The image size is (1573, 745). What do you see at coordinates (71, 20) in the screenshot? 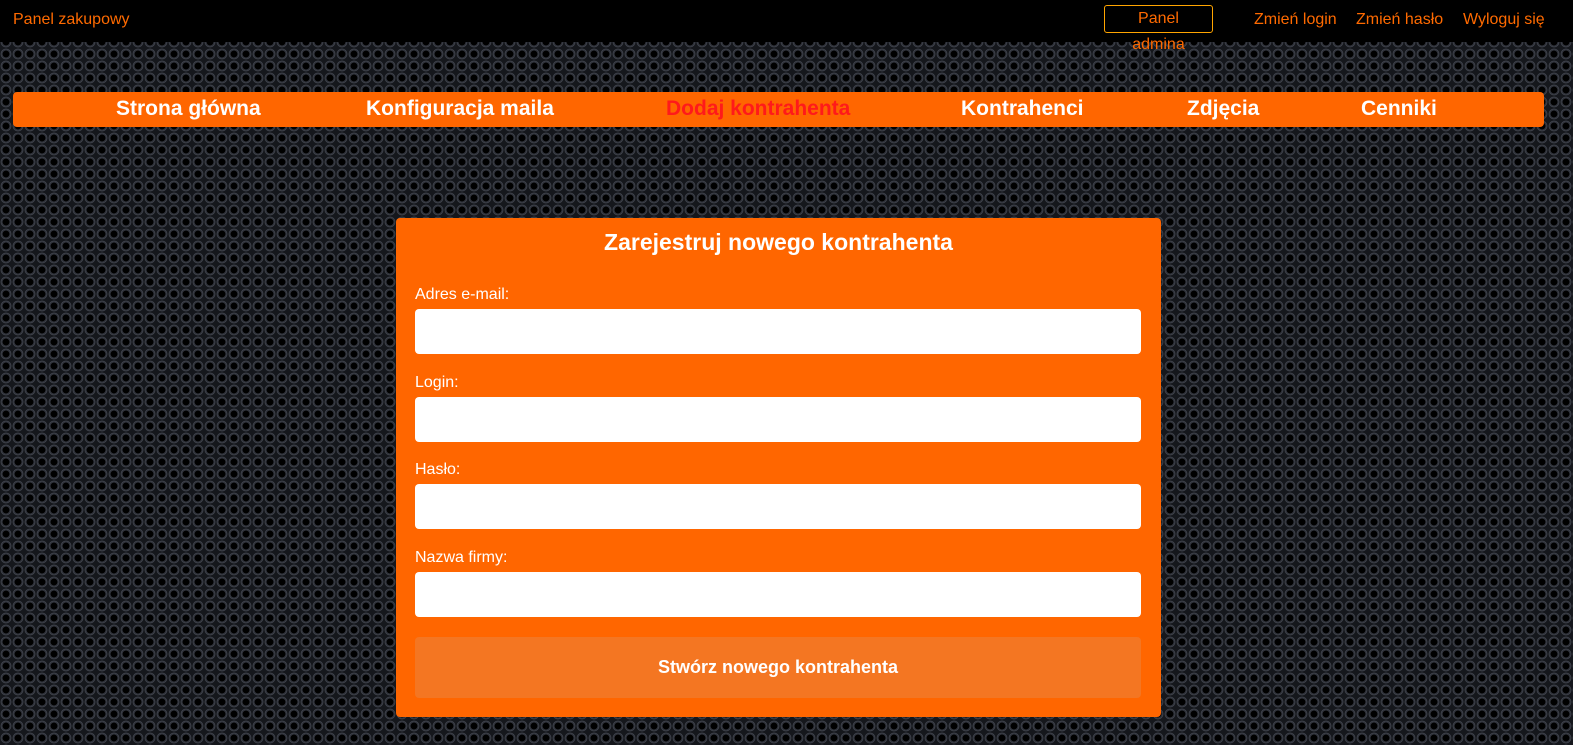
I see `brand-link: Panel zakupowy` at bounding box center [71, 20].